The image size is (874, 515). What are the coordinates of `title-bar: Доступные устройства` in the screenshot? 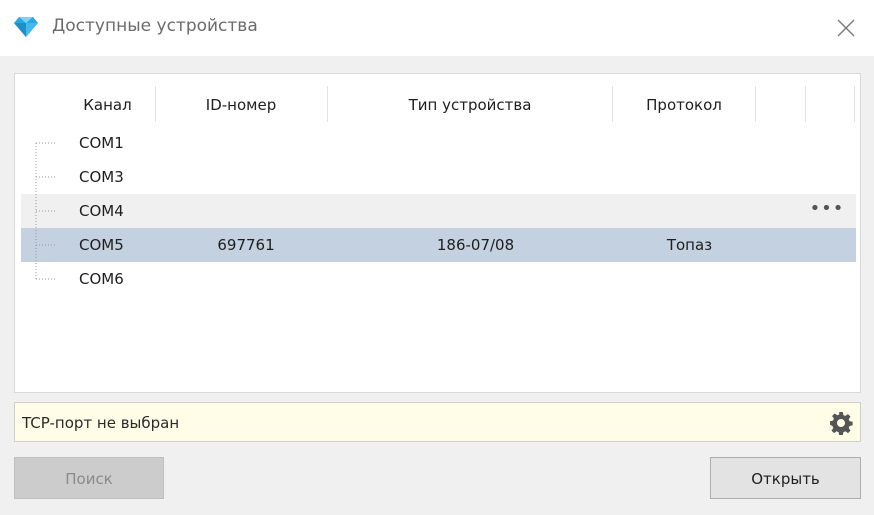 It's located at (437, 28).